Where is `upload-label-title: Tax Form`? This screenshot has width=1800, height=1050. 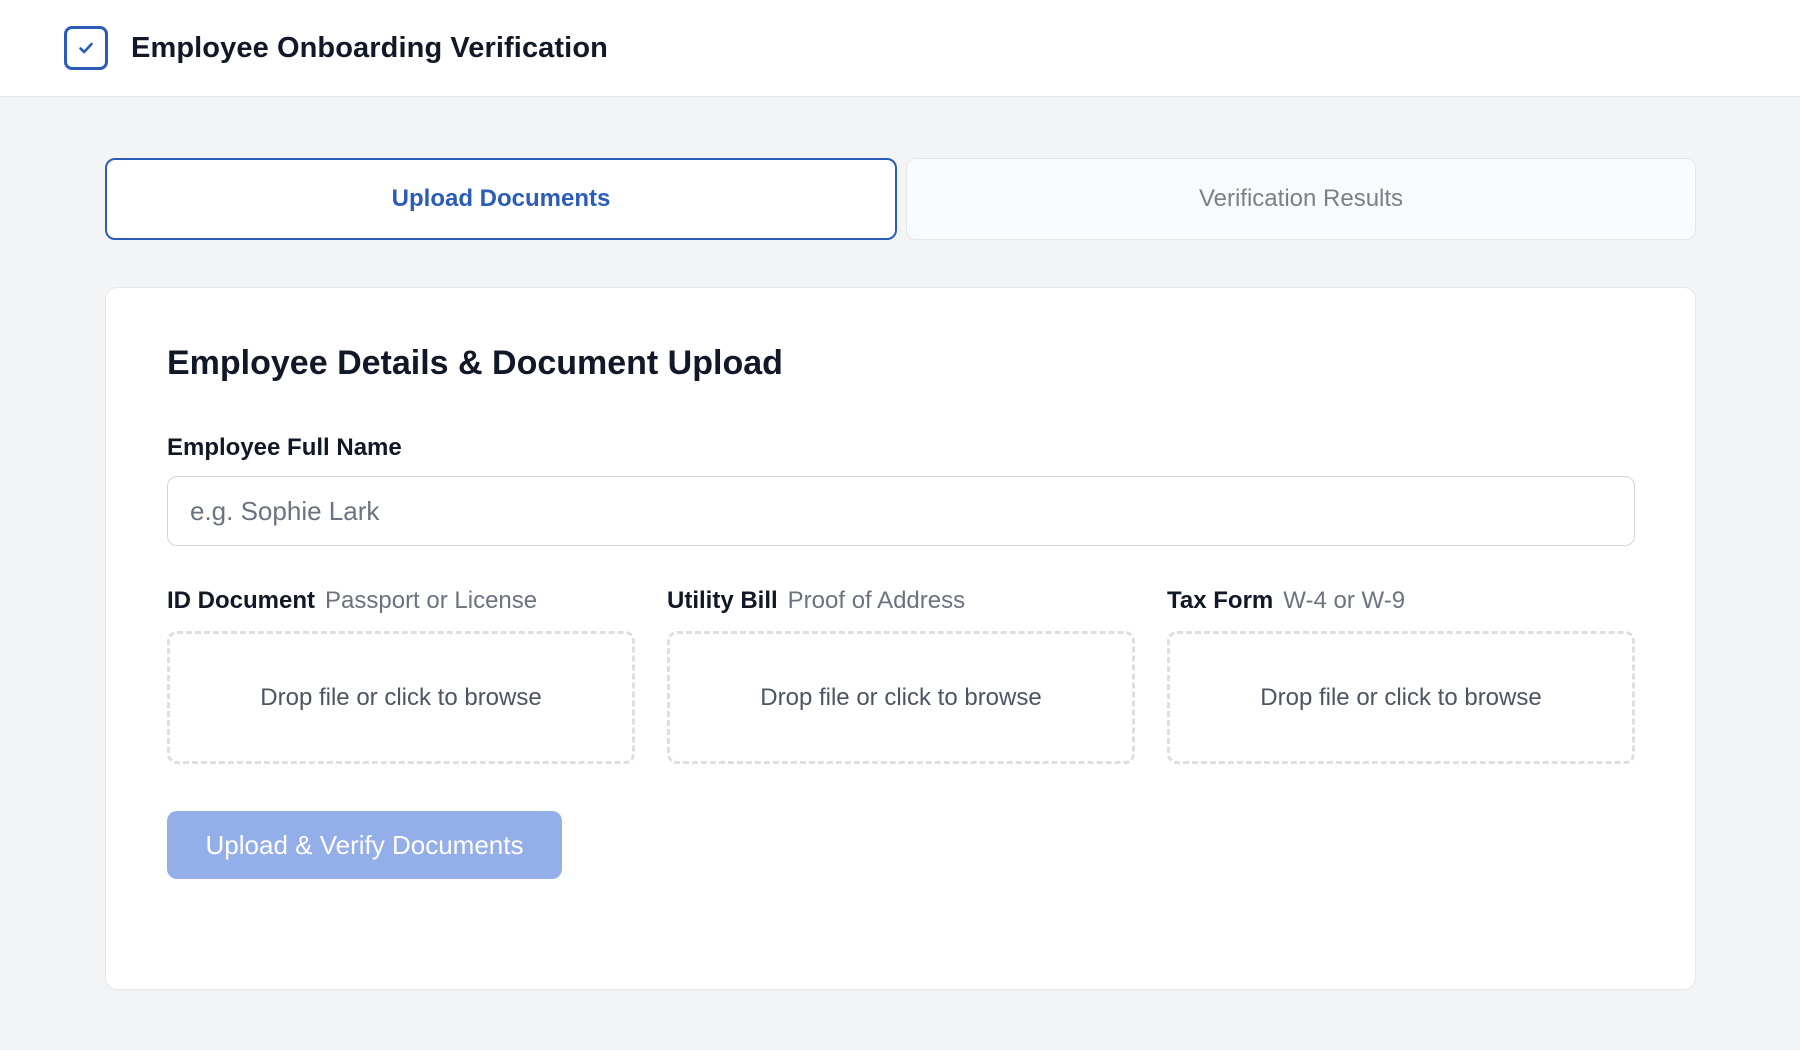 upload-label-title: Tax Form is located at coordinates (1220, 600).